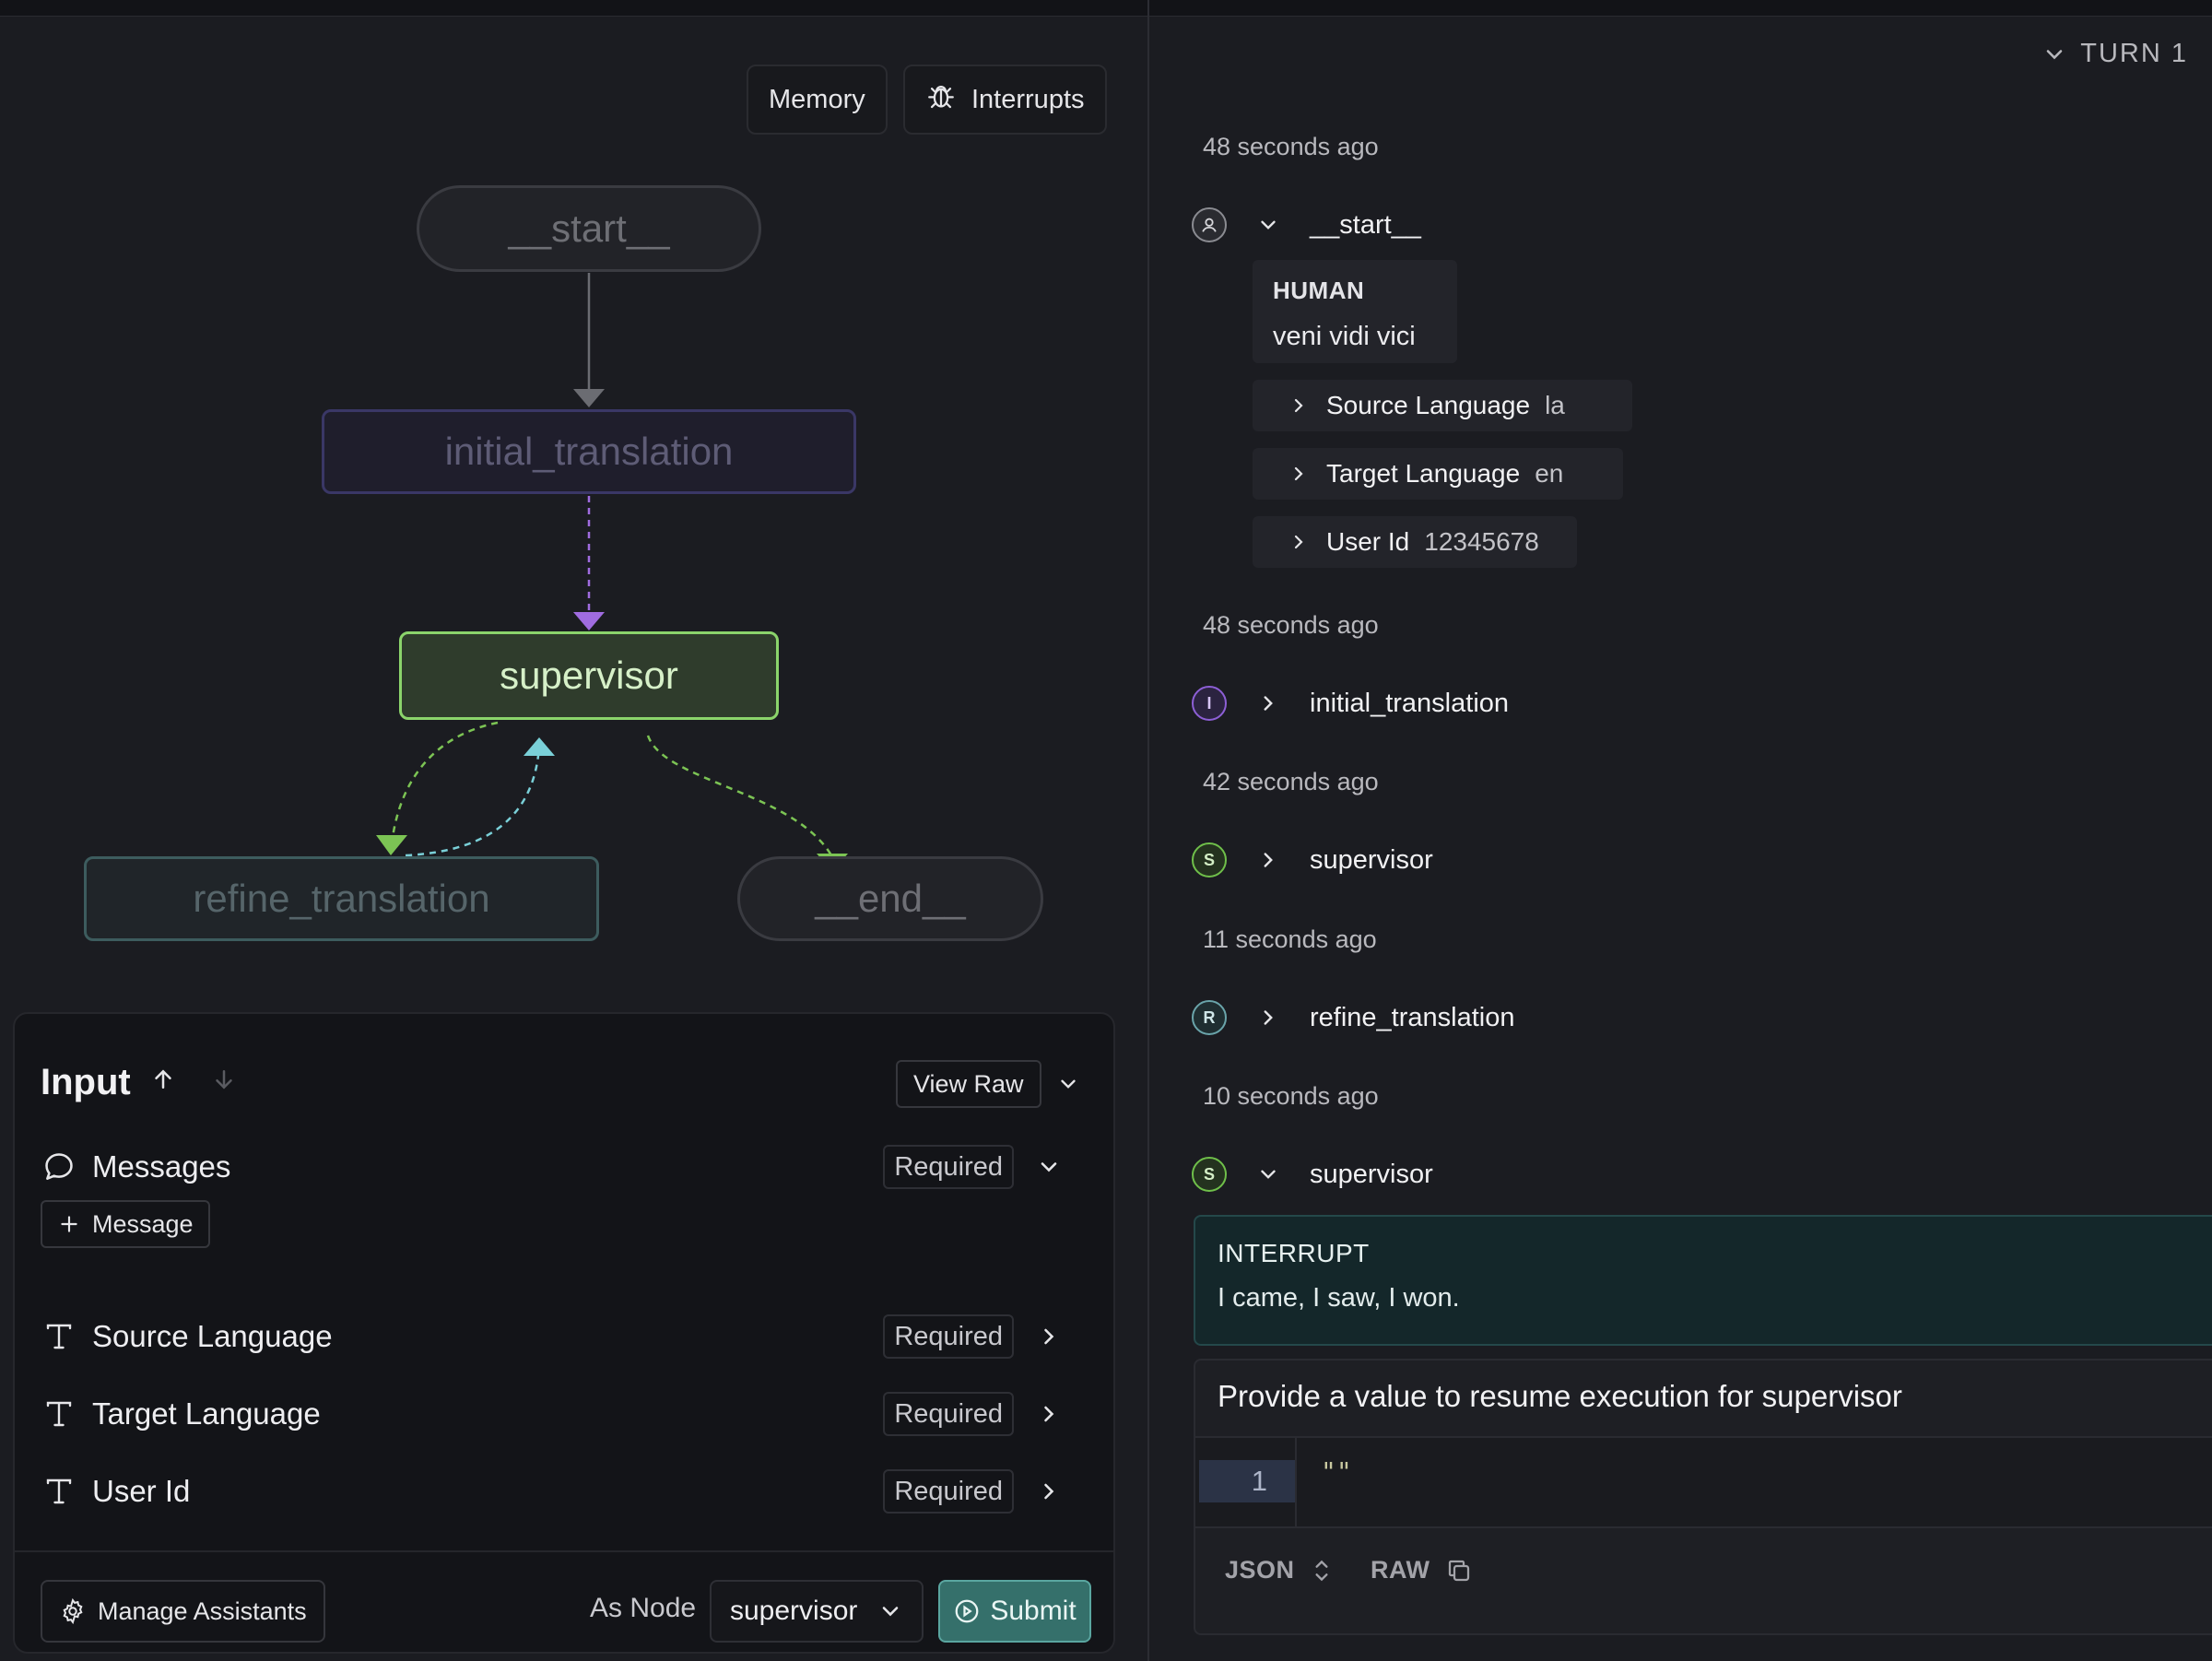 This screenshot has height=1661, width=2212. I want to click on node-end: __end__, so click(890, 898).